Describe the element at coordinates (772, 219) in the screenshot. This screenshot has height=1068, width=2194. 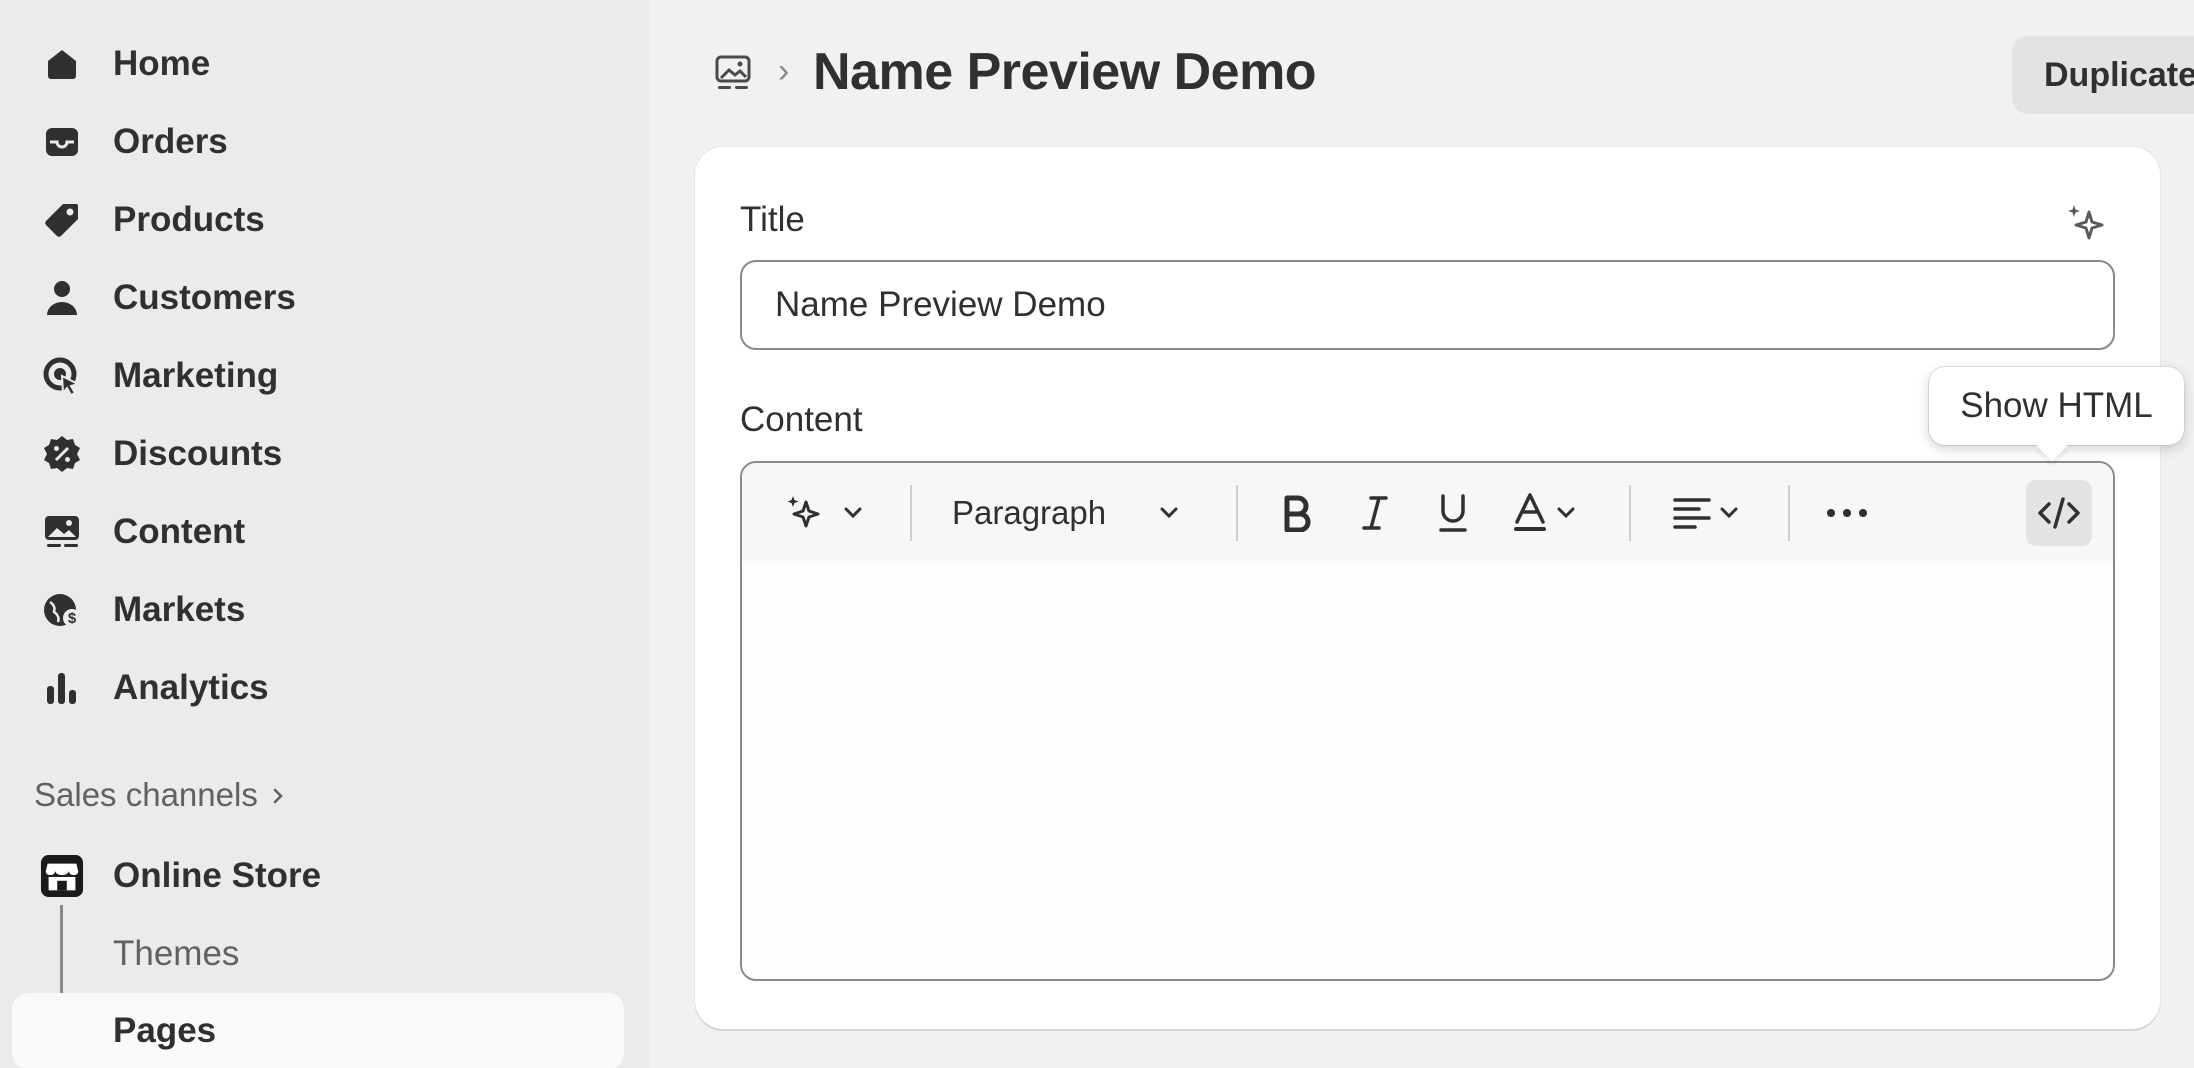
I see `title-label: Title` at that location.